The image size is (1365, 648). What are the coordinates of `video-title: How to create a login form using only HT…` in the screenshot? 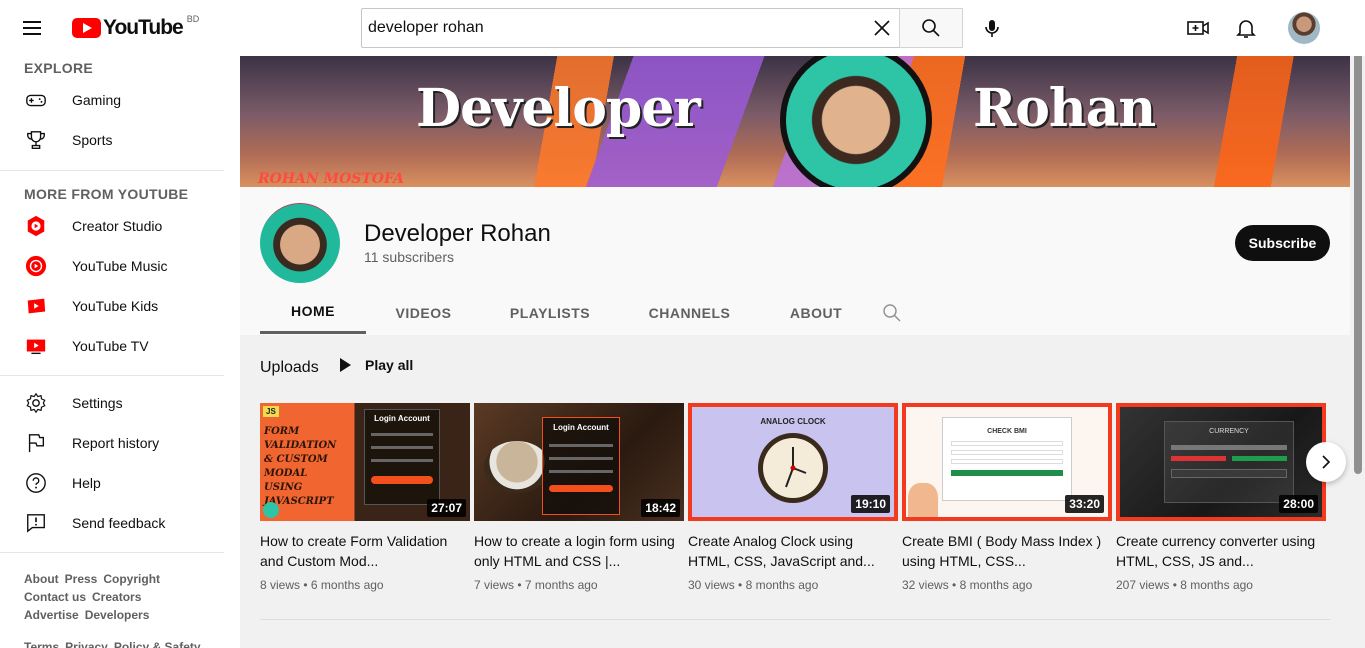 It's located at (579, 551).